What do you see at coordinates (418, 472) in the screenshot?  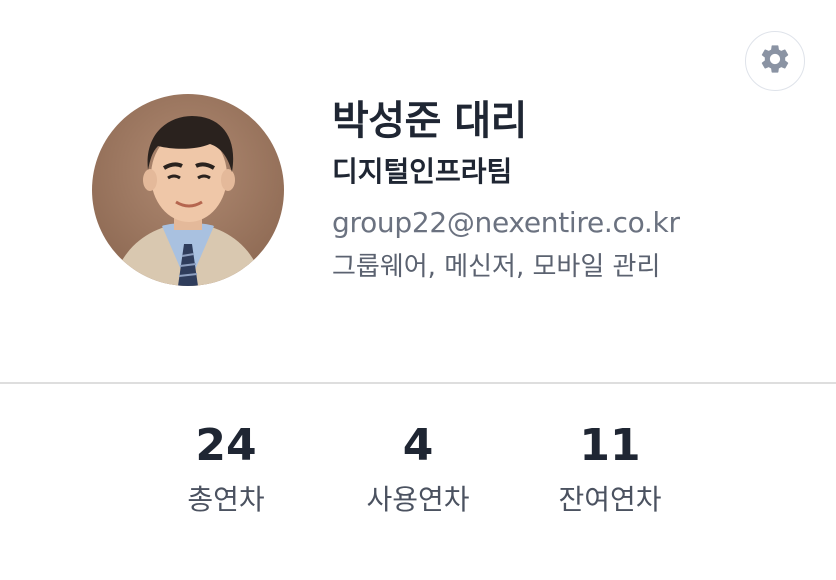 I see `stat-used-leave: 4 사용연차` at bounding box center [418, 472].